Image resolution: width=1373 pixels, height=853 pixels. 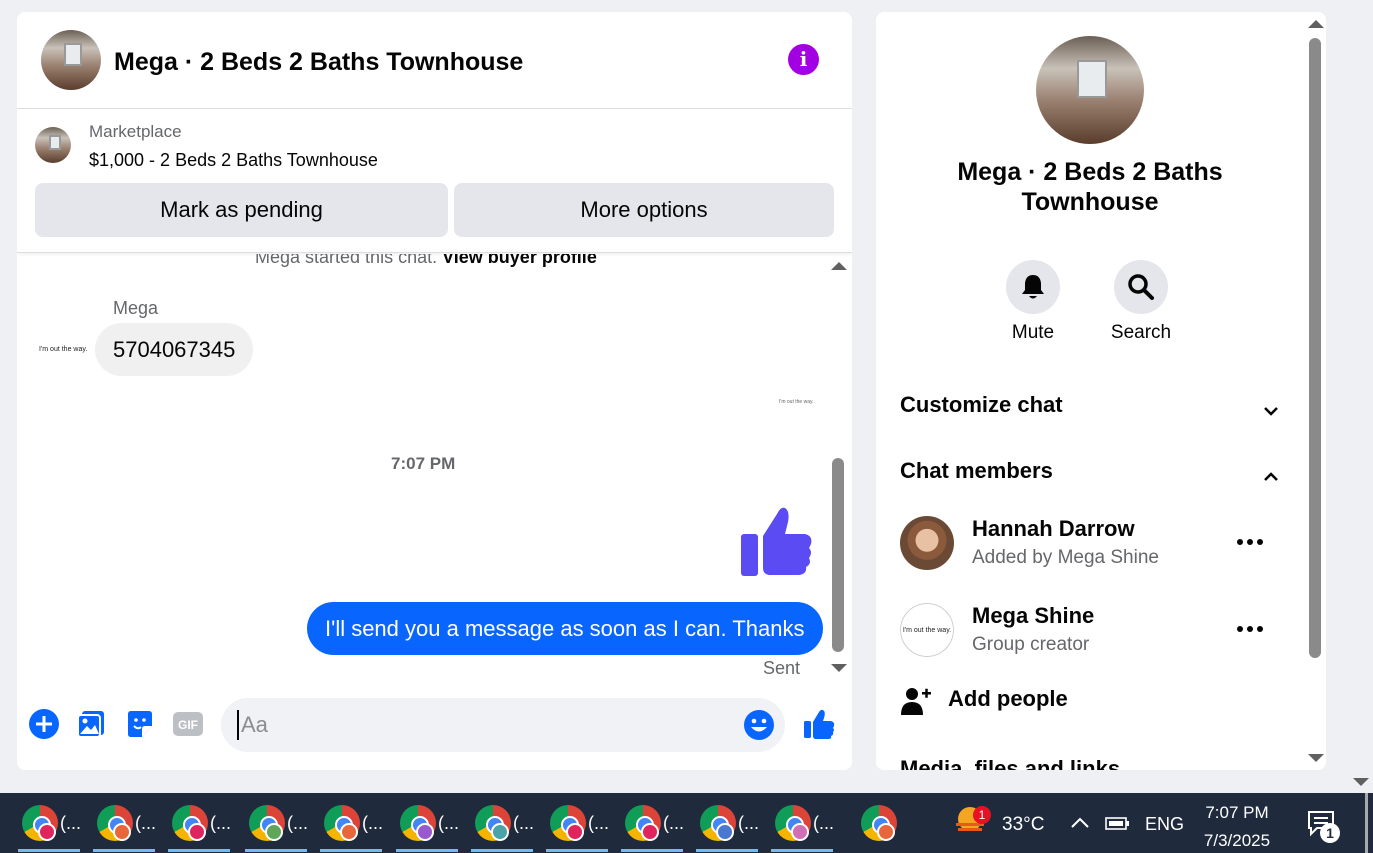 I want to click on incoming-message: 5704067345, so click(x=174, y=349).